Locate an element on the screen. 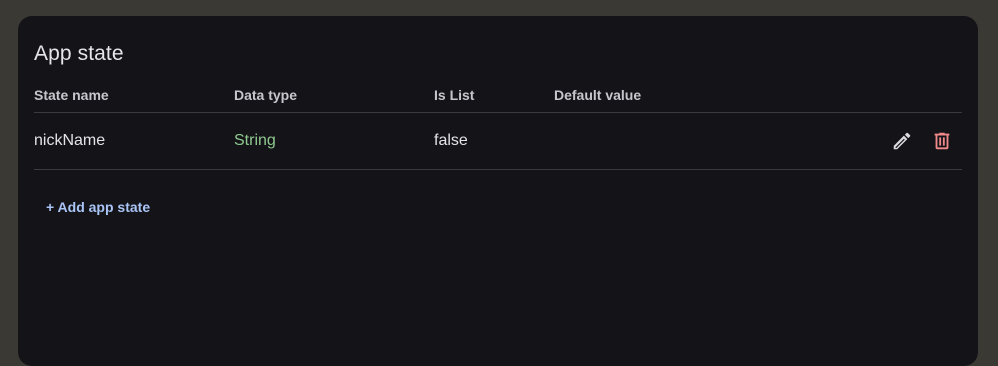  column-header-data-type: Data type is located at coordinates (266, 95).